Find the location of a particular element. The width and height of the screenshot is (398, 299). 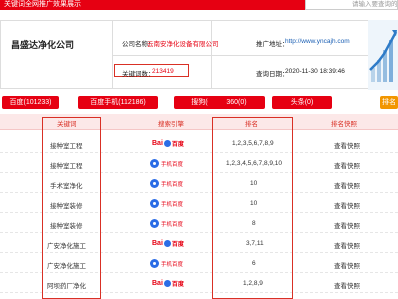

company-value: 云南安净化设备有限公司 is located at coordinates (183, 44).